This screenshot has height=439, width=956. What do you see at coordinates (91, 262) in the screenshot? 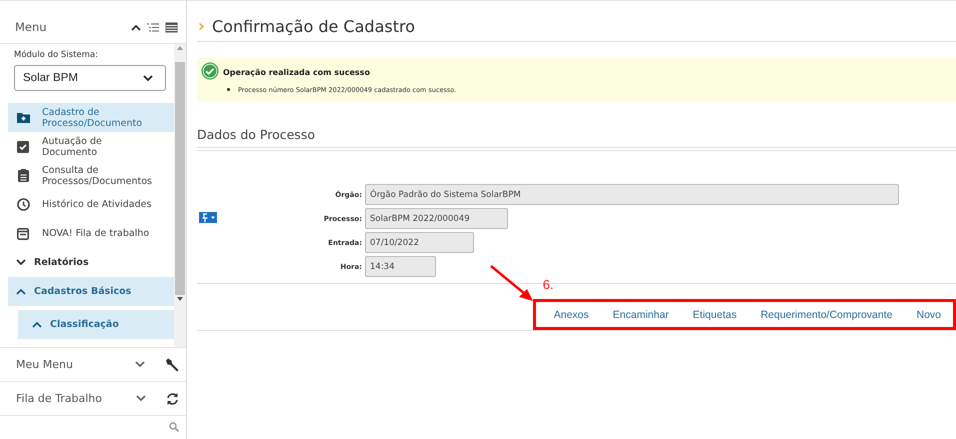
I see `menu-group: Relatórios` at bounding box center [91, 262].